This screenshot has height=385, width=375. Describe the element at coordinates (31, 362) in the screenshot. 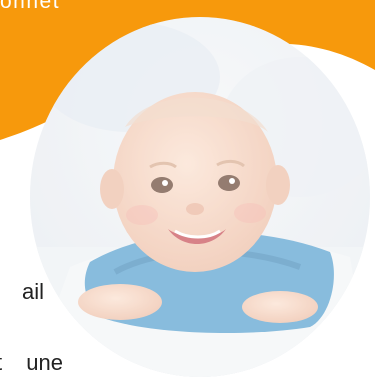

I see `article-line-2: t une` at that location.